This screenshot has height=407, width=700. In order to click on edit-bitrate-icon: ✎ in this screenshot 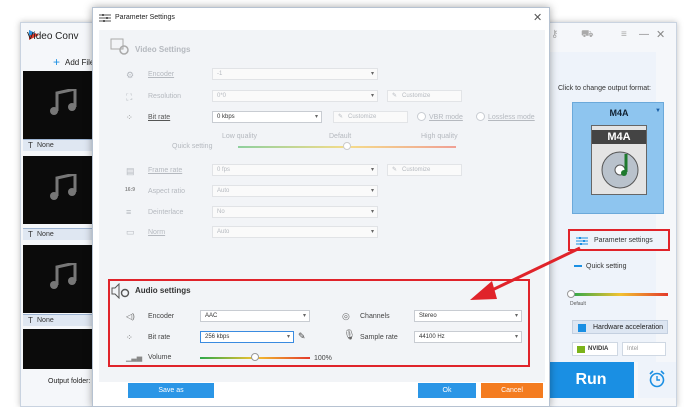, I will do `click(302, 336)`.